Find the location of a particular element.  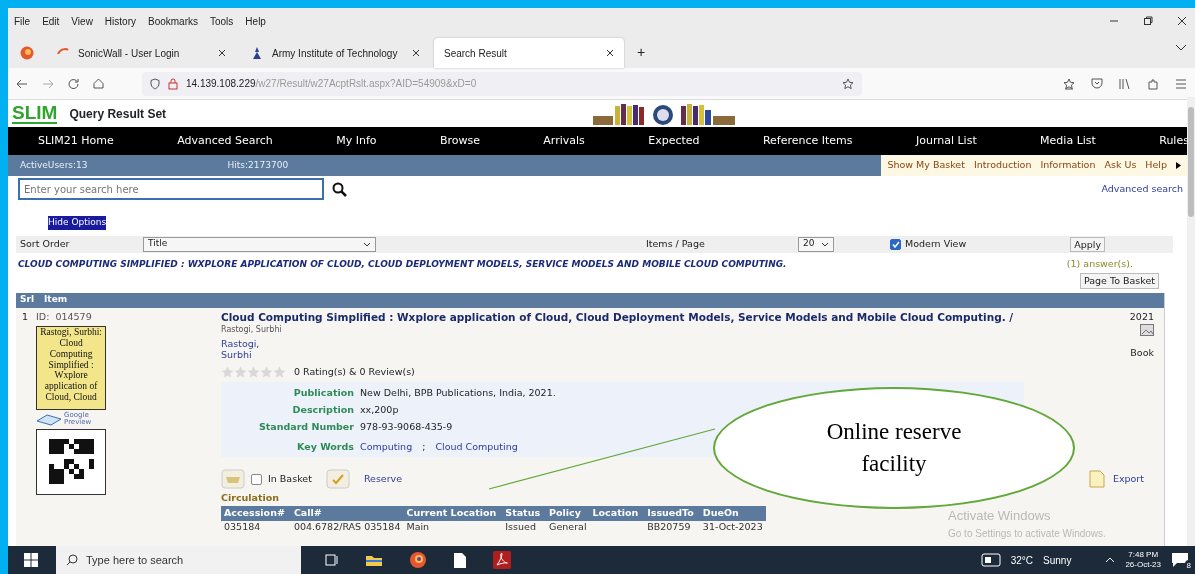

items-per-page-dropdown: 20 is located at coordinates (816, 244).